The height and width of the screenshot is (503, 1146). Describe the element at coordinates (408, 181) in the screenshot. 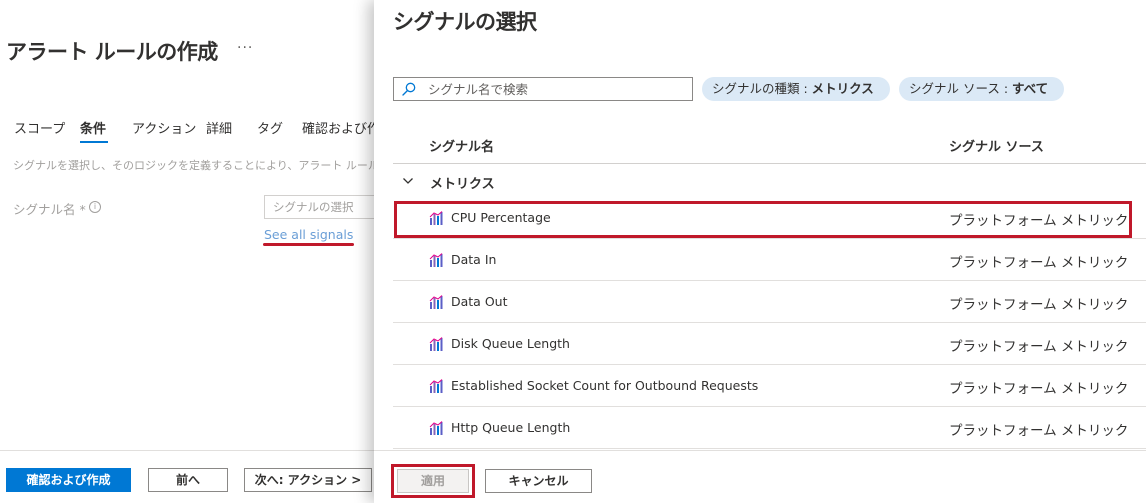

I see `chevron-down-icon` at that location.